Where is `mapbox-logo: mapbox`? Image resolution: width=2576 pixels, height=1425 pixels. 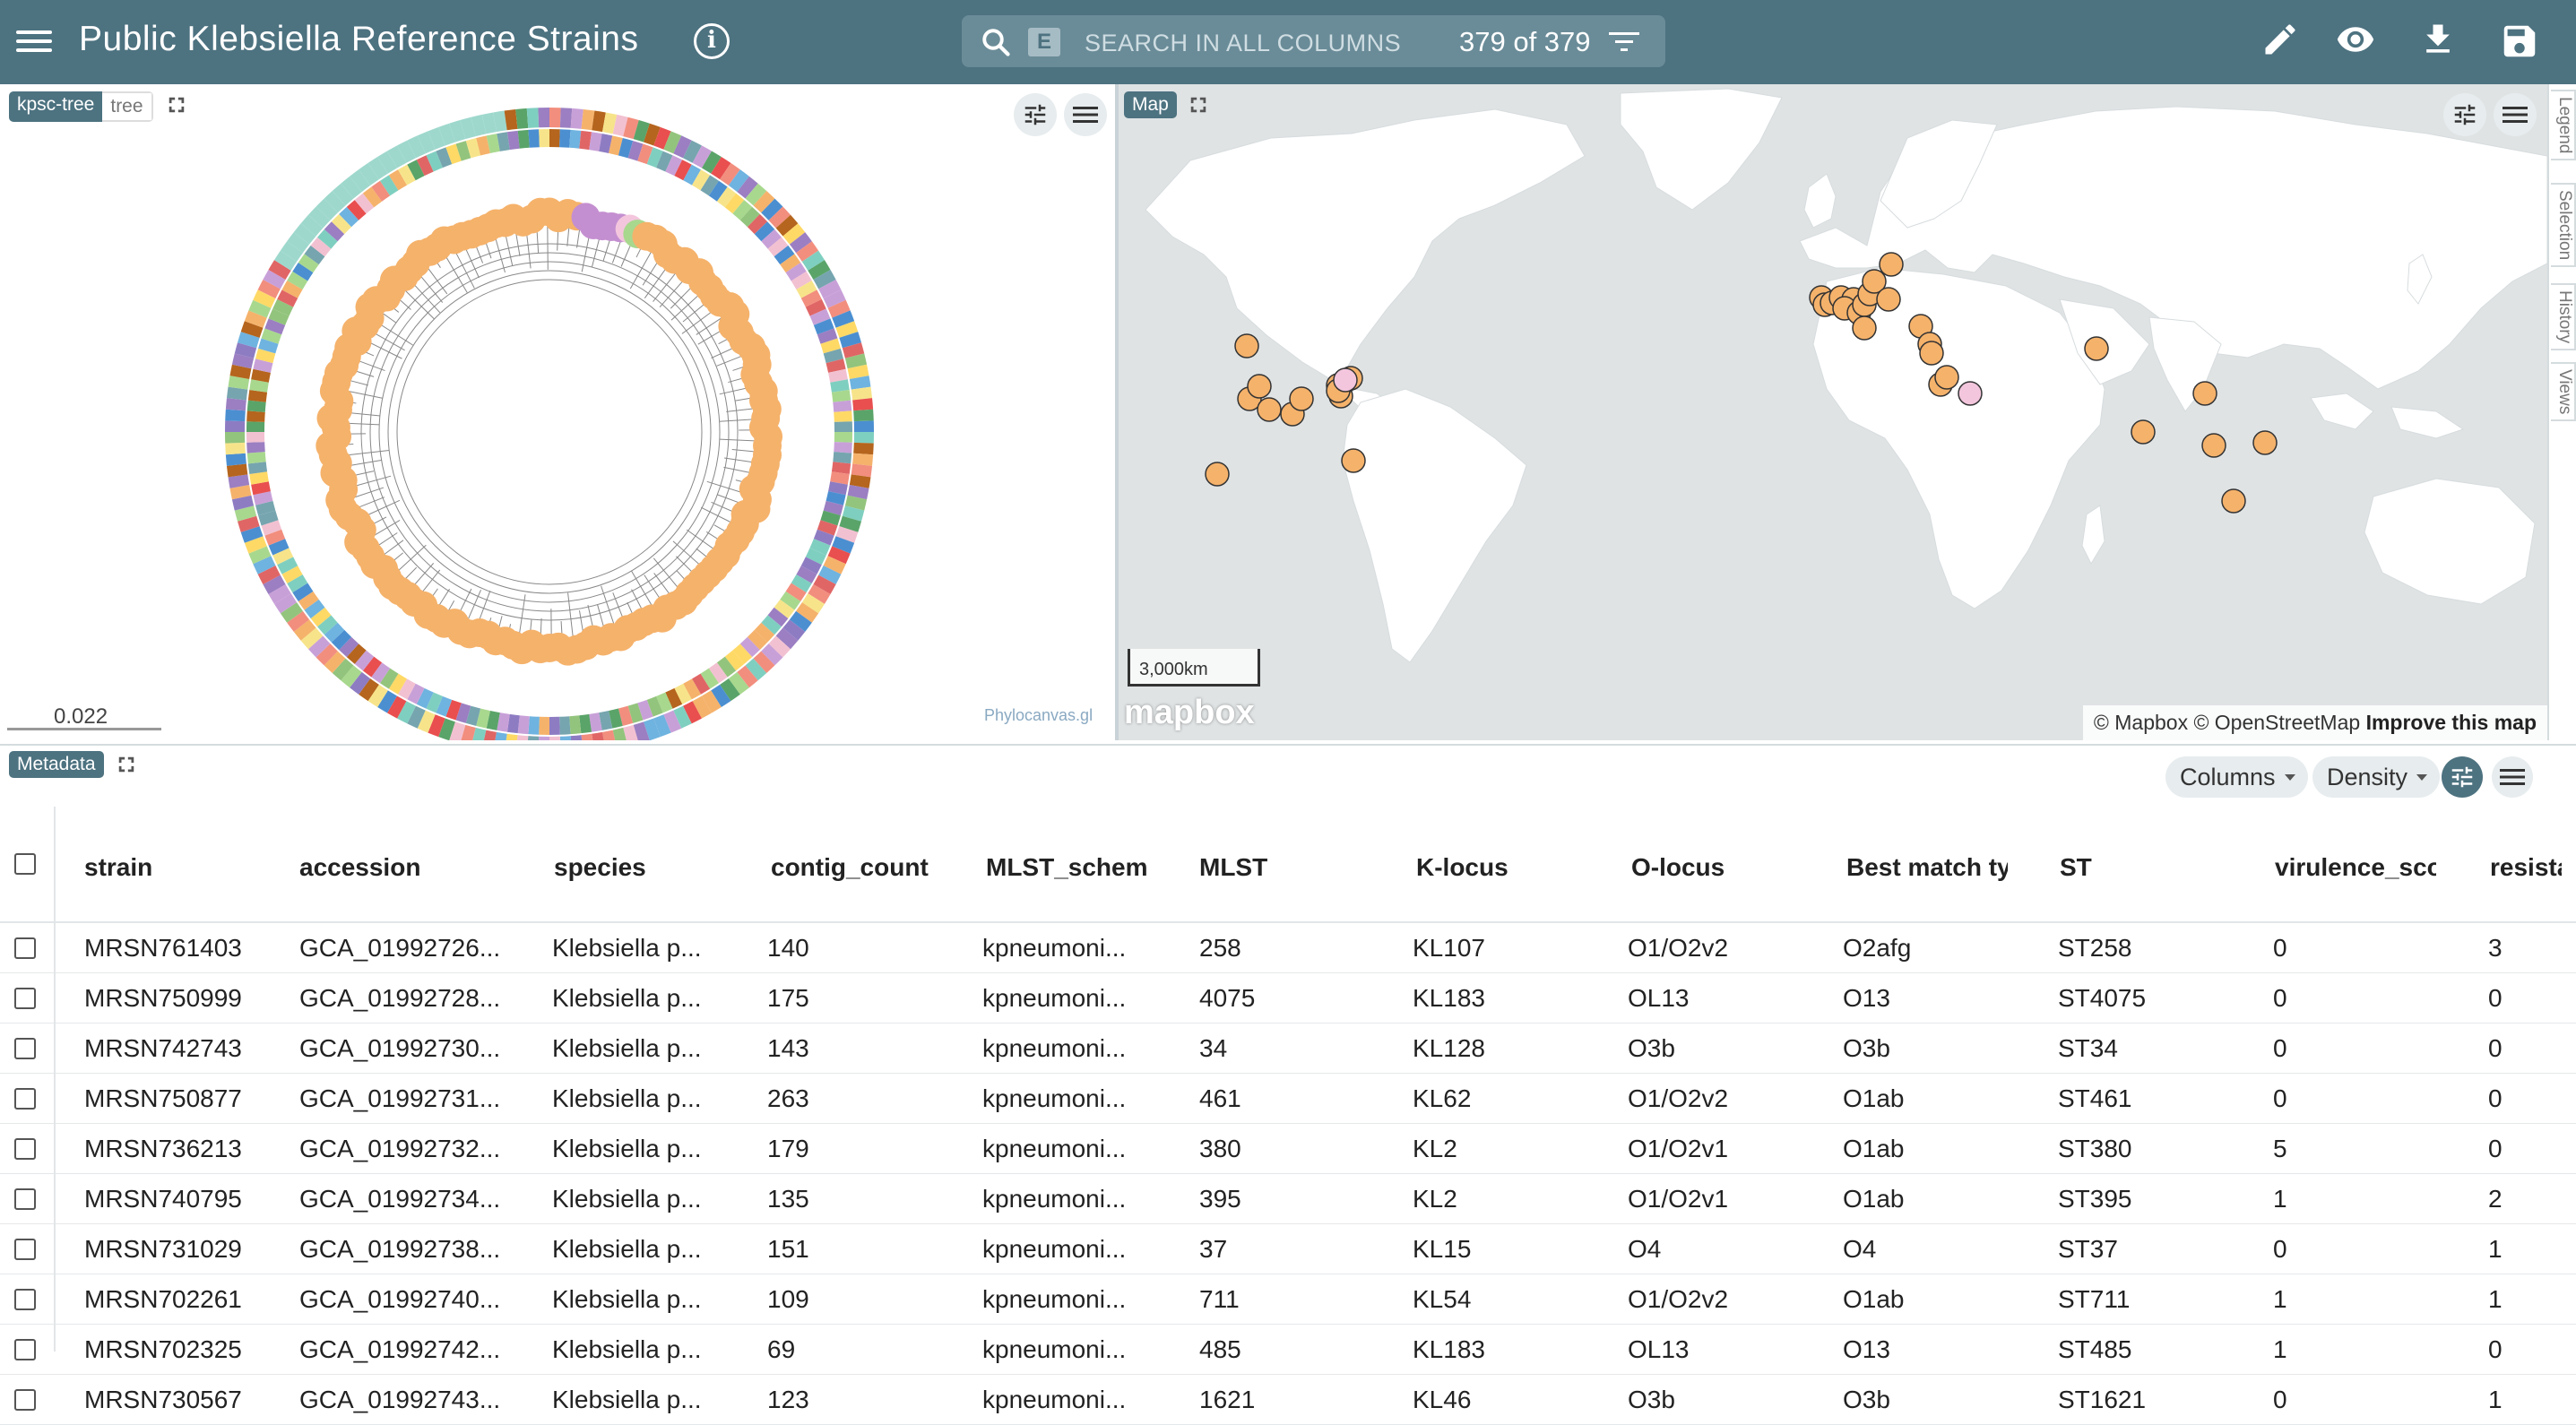 mapbox-logo: mapbox is located at coordinates (1189, 713).